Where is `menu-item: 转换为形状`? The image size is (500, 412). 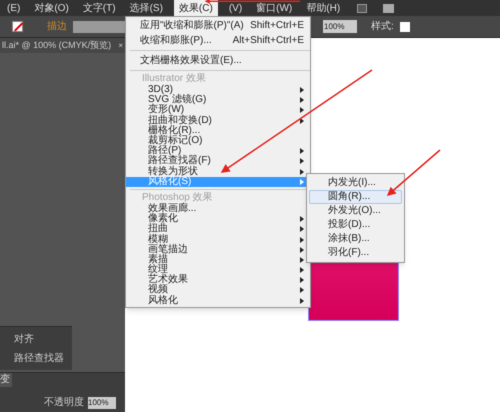
menu-item: 转换为形状 is located at coordinates (218, 171).